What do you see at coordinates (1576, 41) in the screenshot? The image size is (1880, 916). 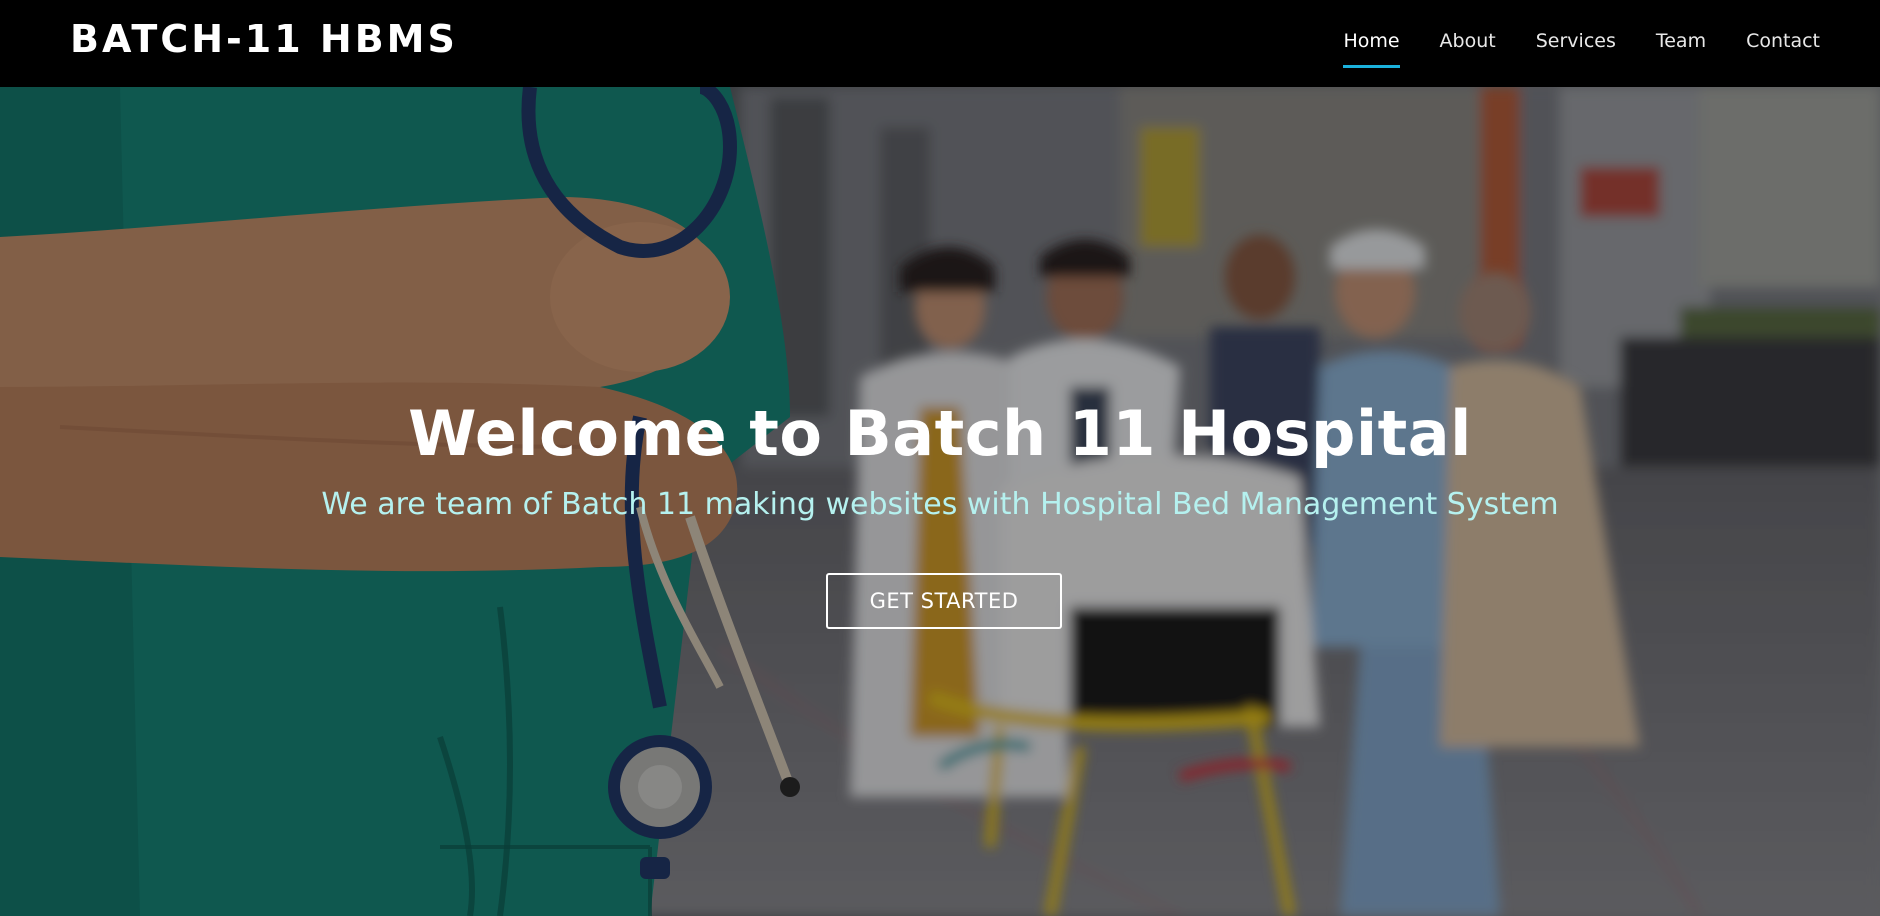 I see `nav-services: Services` at bounding box center [1576, 41].